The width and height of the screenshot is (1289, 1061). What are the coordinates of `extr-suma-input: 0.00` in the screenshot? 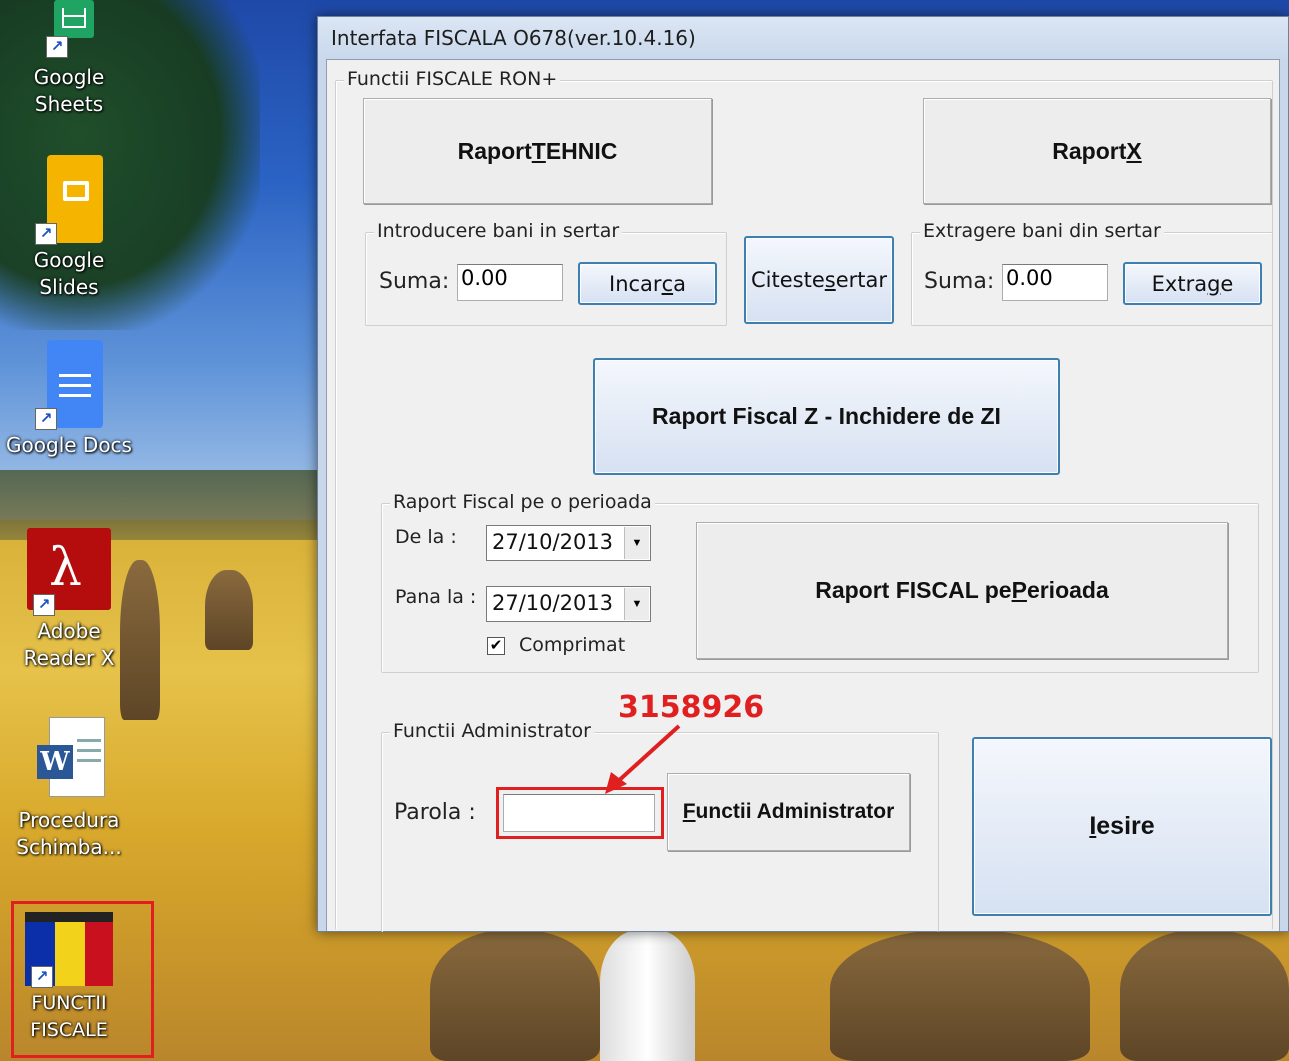 It's located at (1055, 282).